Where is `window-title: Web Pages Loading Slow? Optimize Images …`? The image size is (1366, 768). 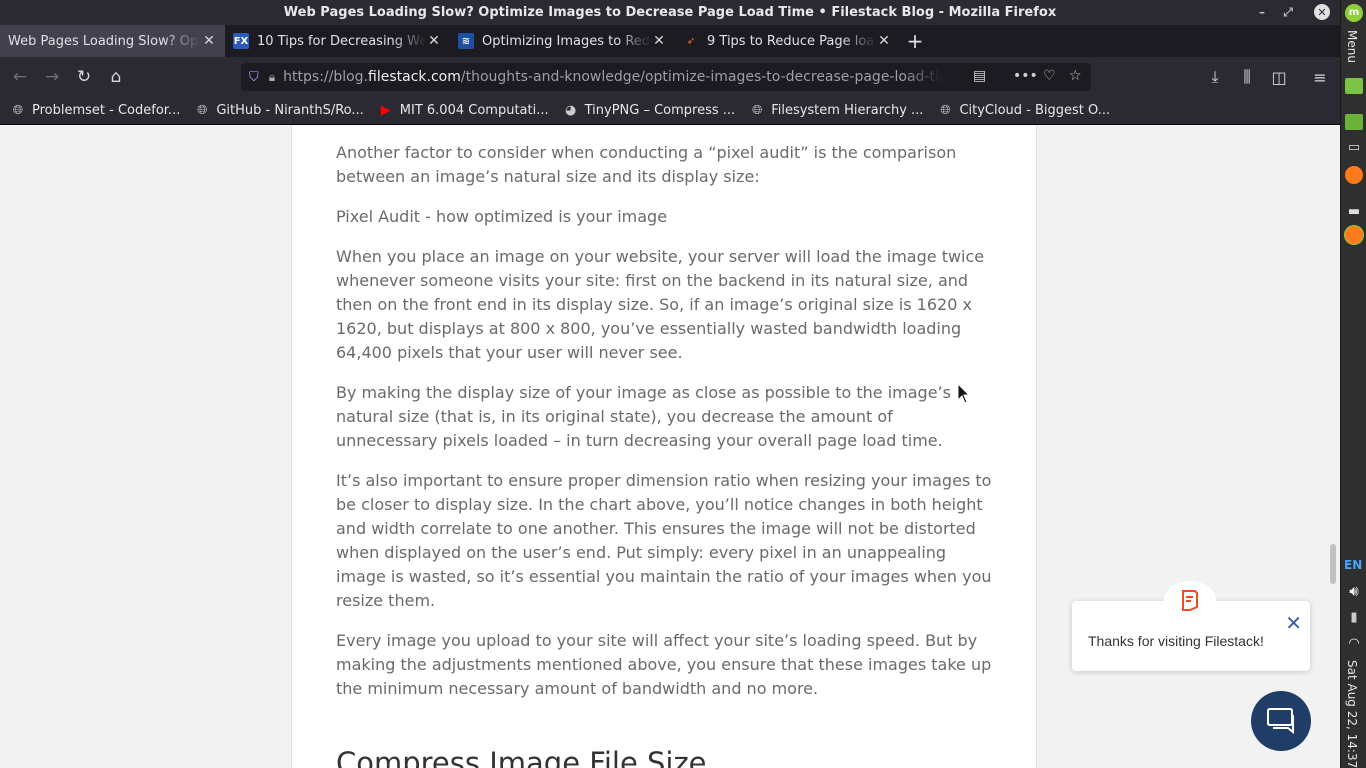
window-title: Web Pages Loading Slow? Optimize Images … is located at coordinates (670, 12).